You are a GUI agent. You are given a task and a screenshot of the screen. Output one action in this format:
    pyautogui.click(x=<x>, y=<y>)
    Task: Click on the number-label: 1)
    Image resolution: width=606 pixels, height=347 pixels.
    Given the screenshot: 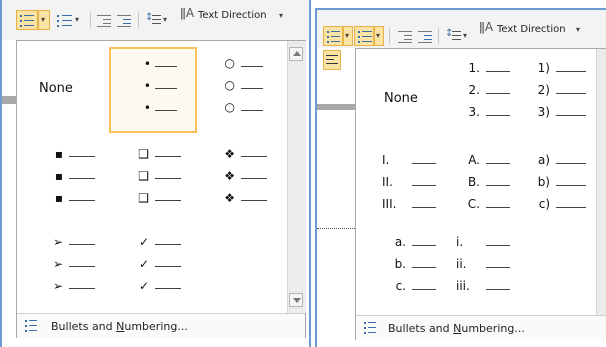 What is the action you would take?
    pyautogui.click(x=543, y=68)
    